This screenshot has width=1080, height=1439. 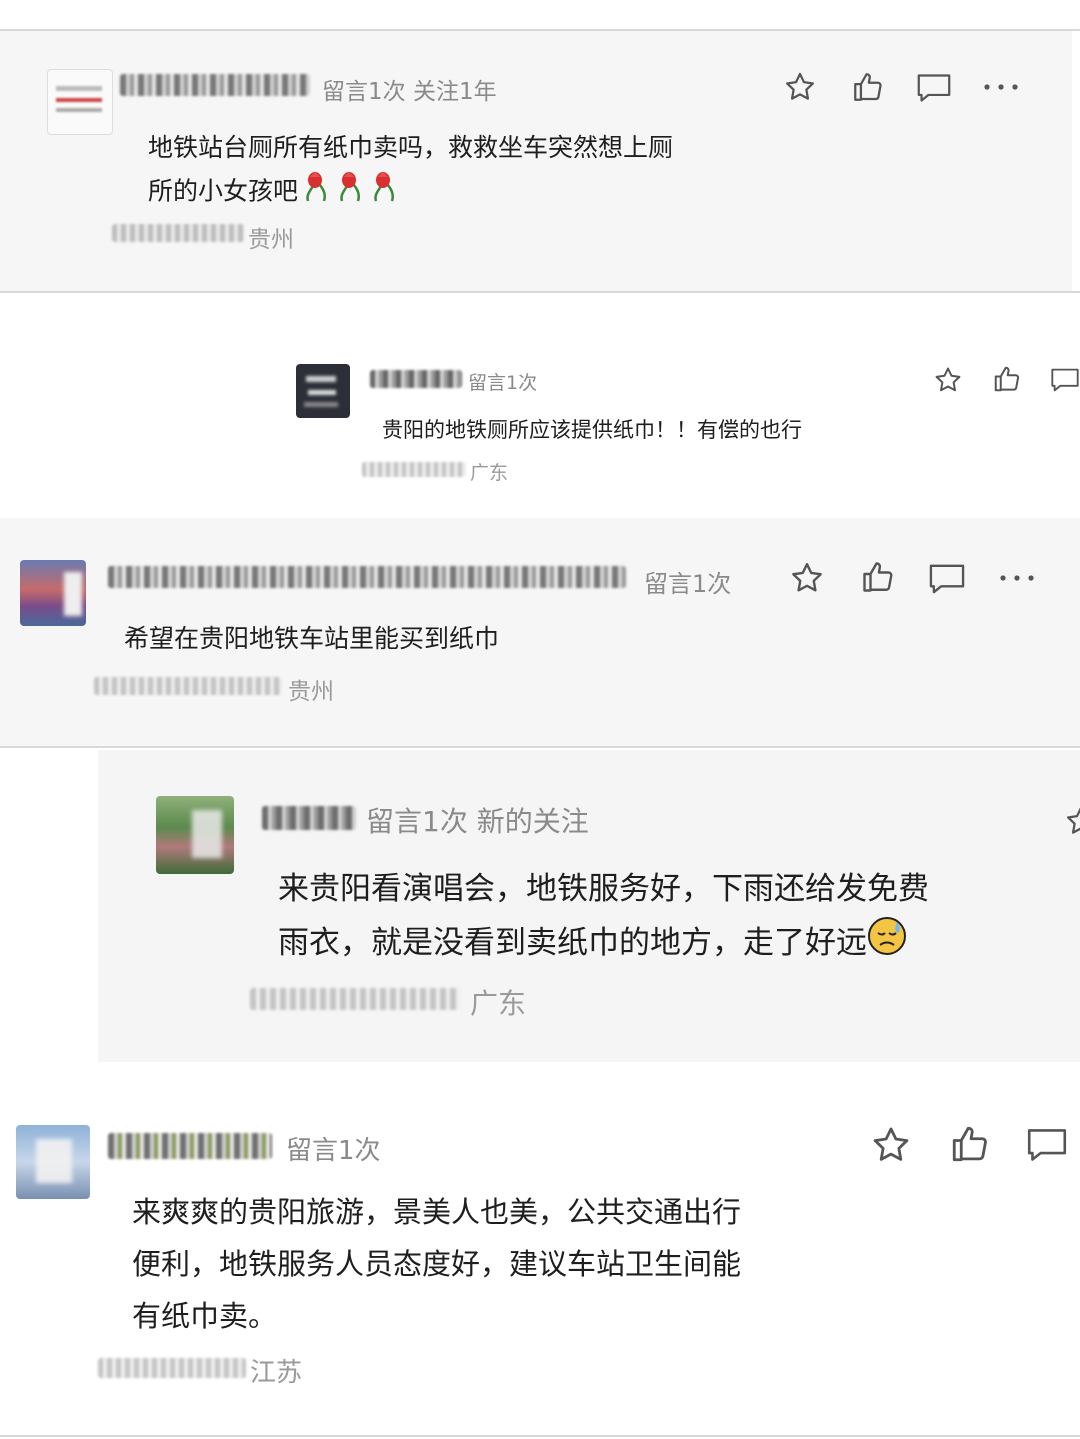 What do you see at coordinates (887, 944) in the screenshot?
I see `sweat-face-icon` at bounding box center [887, 944].